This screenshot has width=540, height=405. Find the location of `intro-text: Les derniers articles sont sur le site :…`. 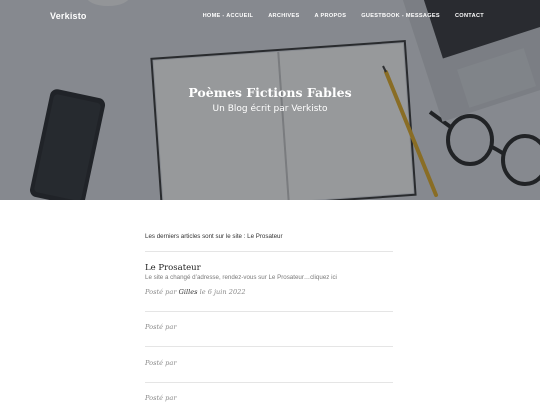

intro-text: Les derniers articles sont sur le site :… is located at coordinates (214, 236).